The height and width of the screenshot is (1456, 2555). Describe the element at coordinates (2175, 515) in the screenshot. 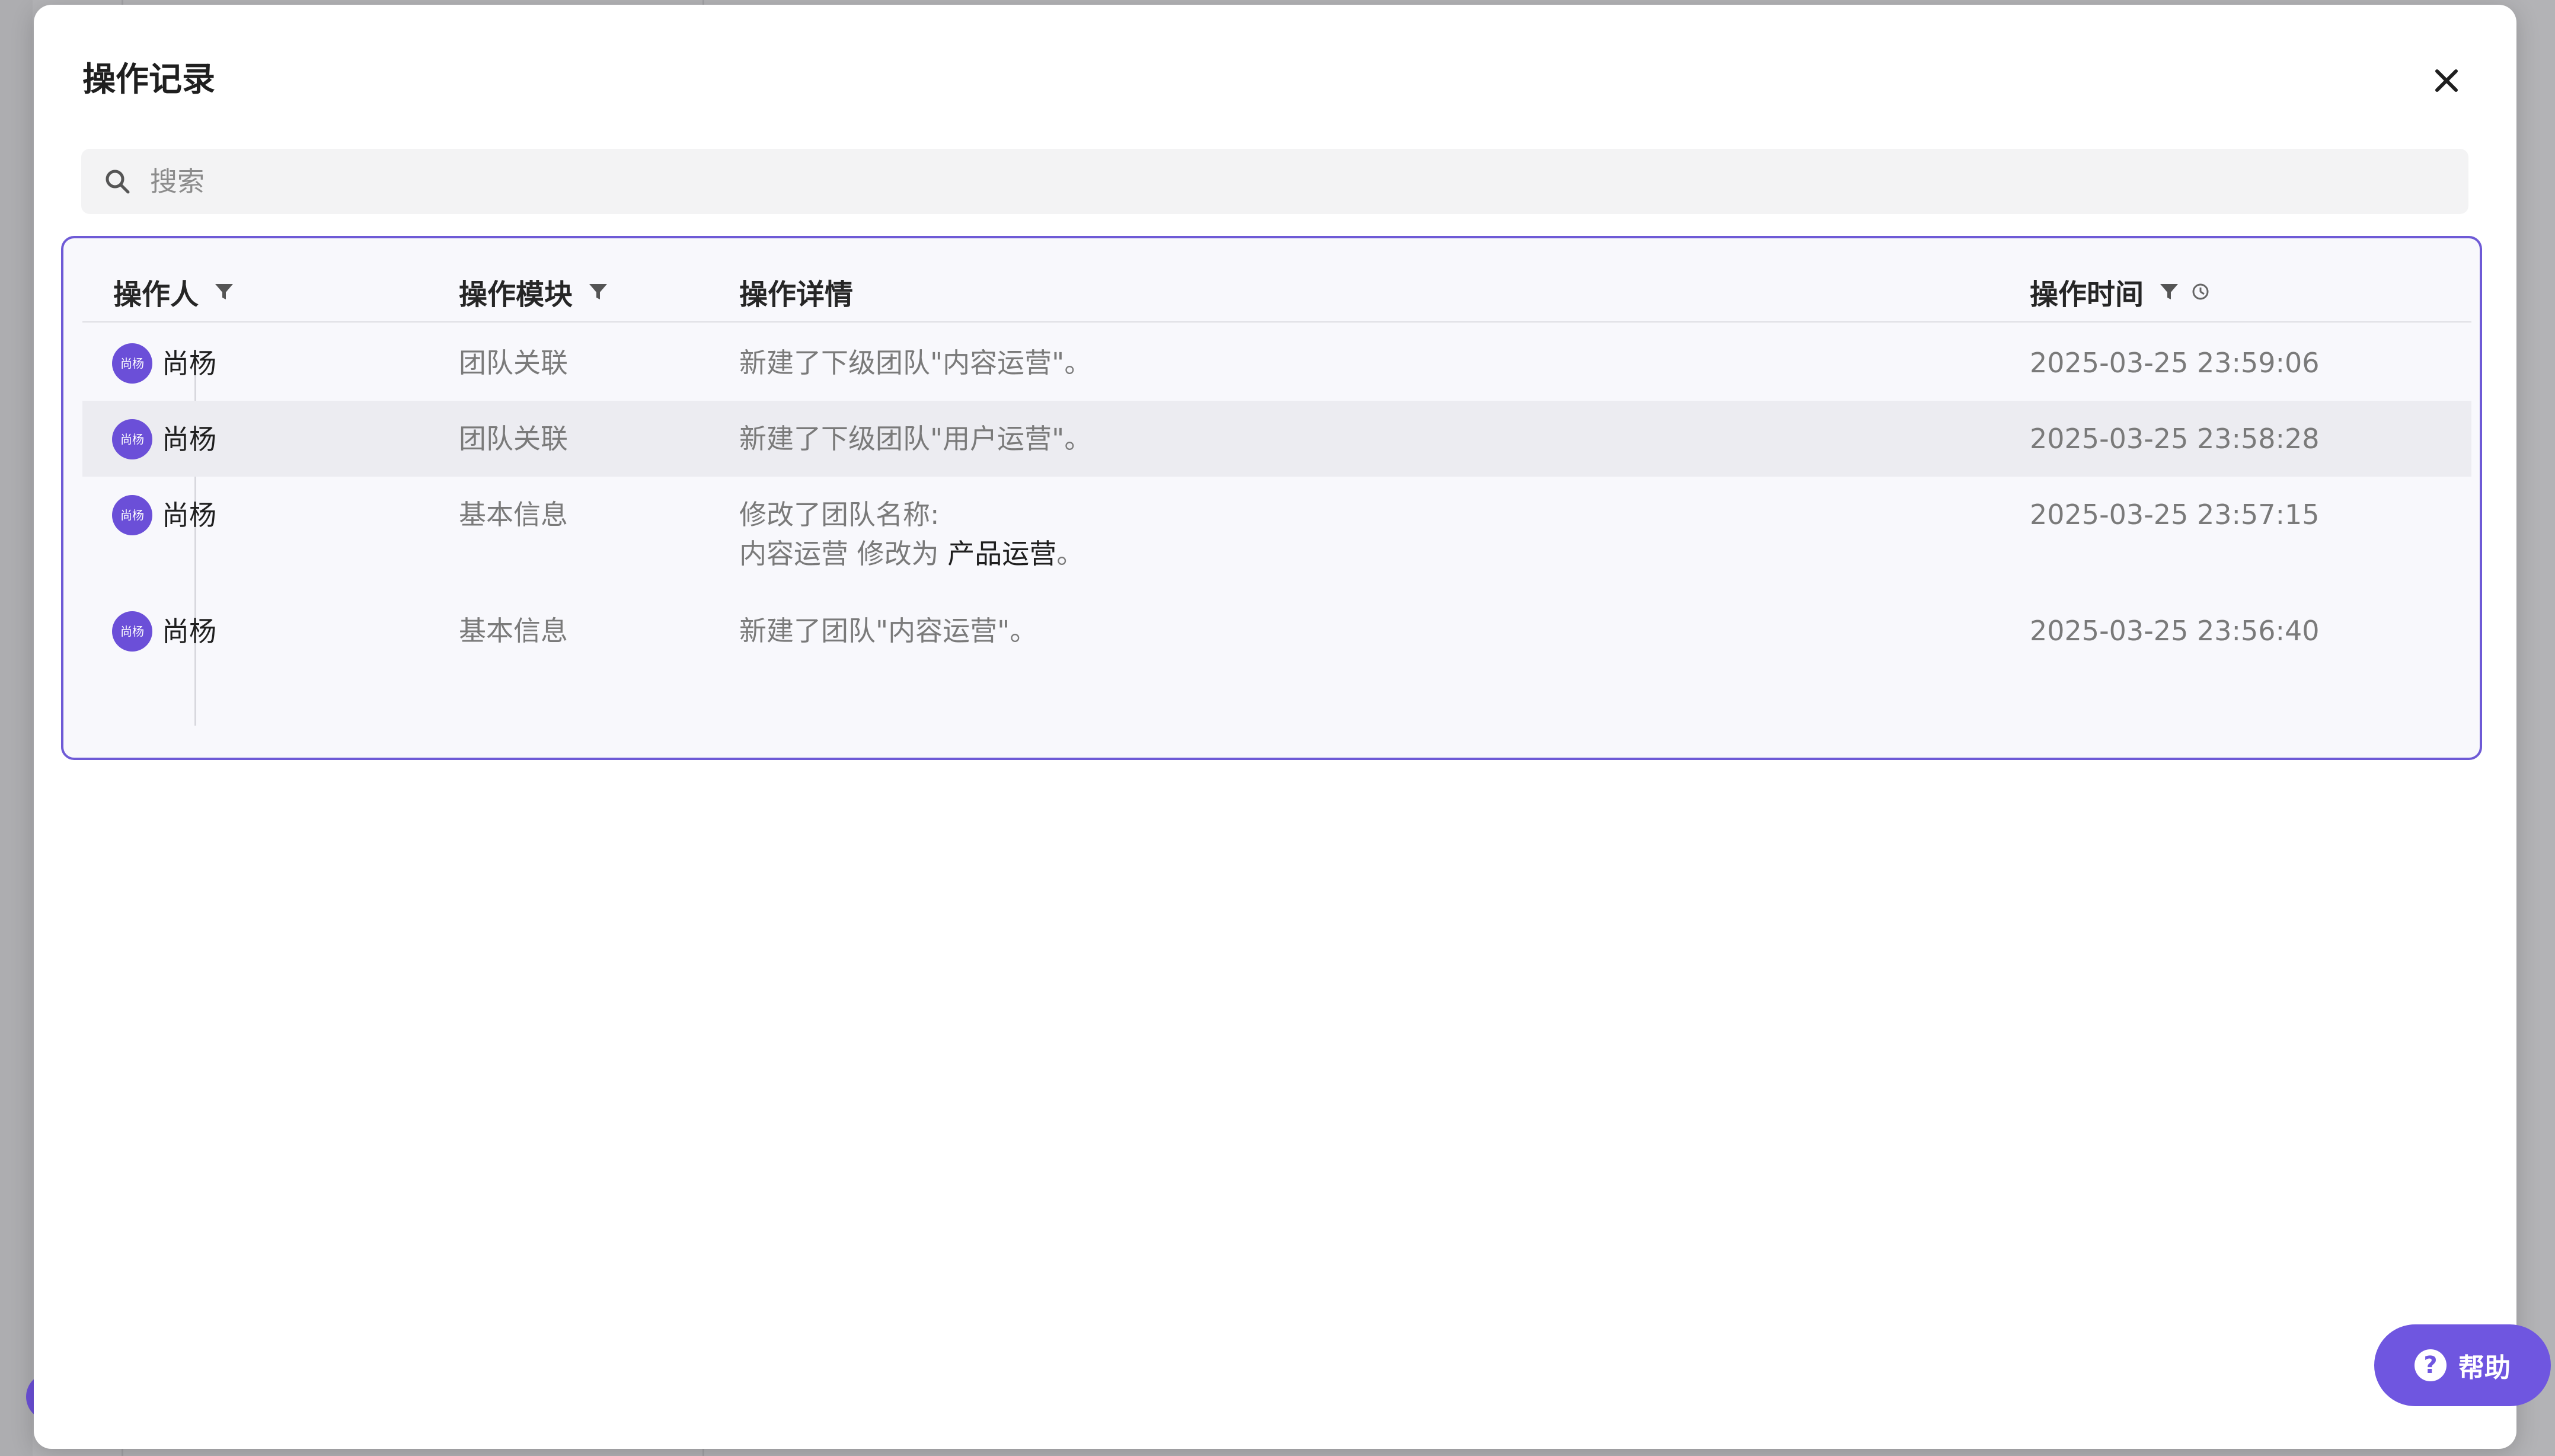

I see `time-cell: 2025-03-25 23:57:15` at that location.